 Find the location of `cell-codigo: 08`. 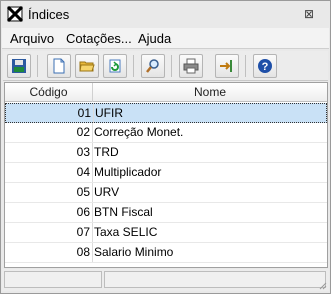

cell-codigo: 08 is located at coordinates (83, 252).